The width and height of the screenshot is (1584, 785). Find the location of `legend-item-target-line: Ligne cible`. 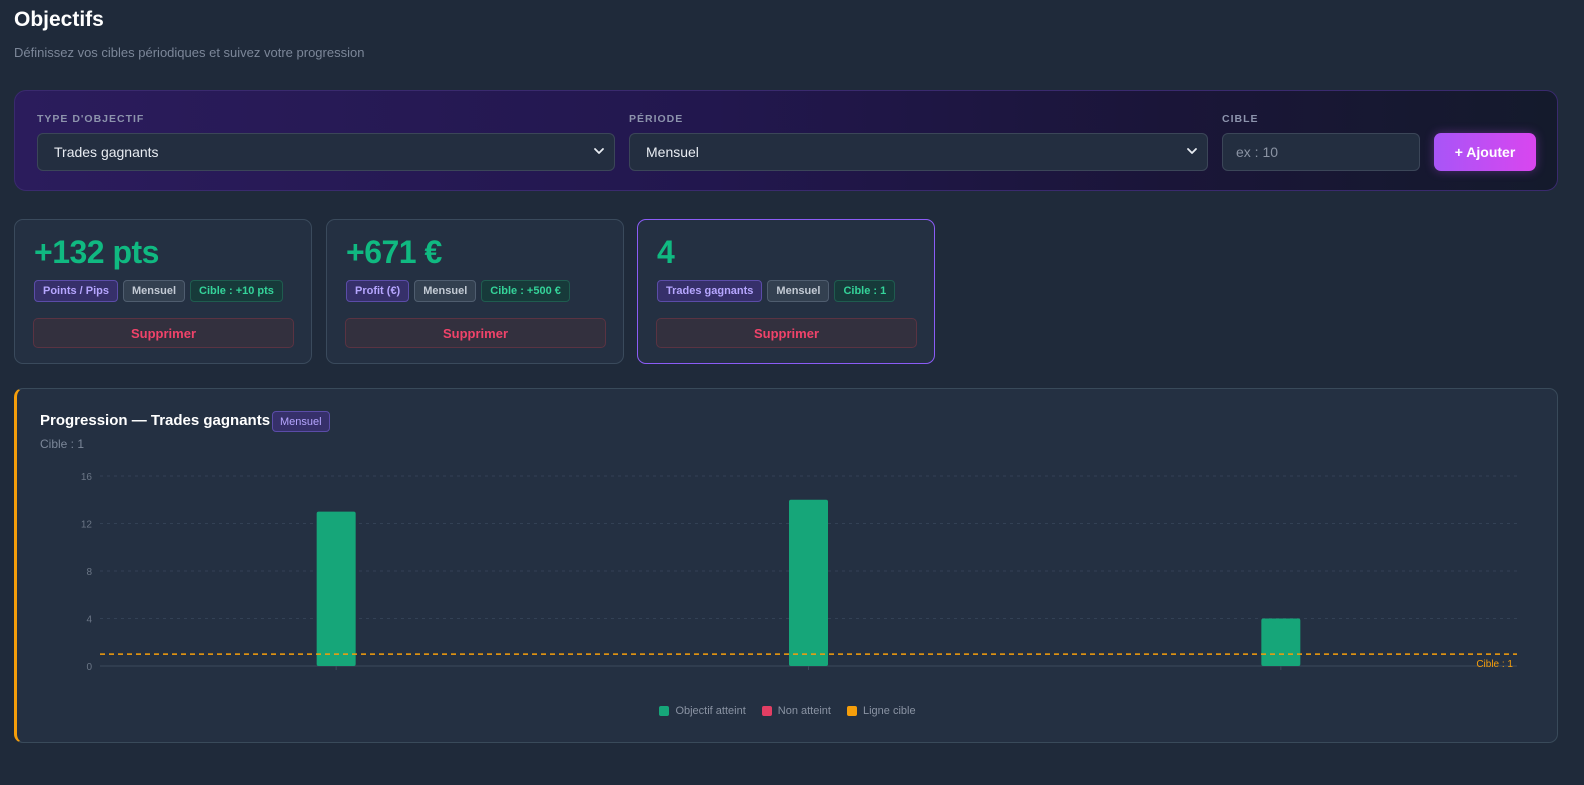

legend-item-target-line: Ligne cible is located at coordinates (881, 711).